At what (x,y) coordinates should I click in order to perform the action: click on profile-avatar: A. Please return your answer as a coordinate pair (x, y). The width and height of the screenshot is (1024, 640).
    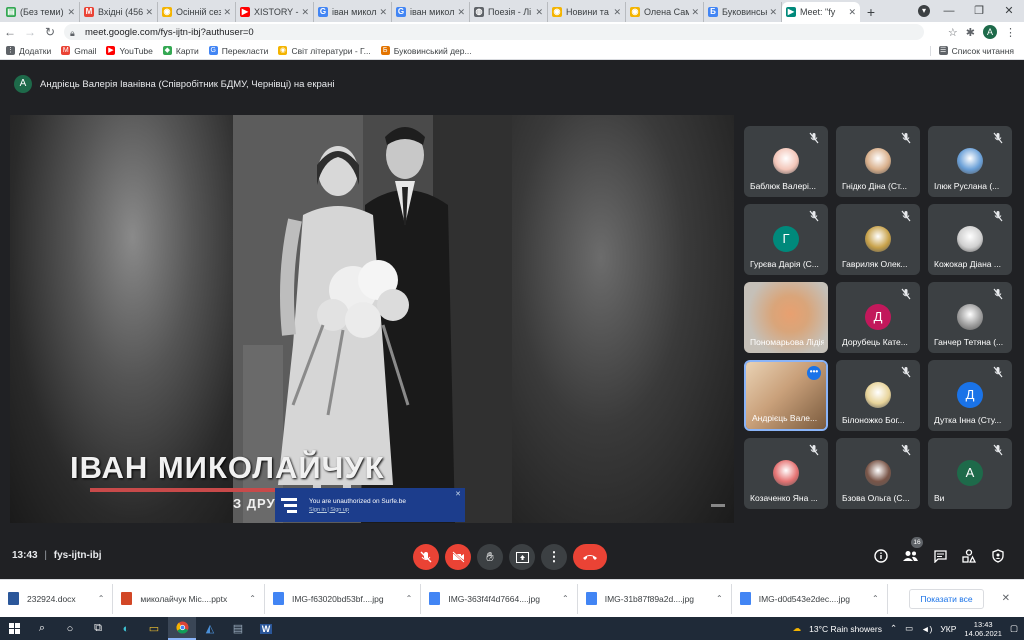
    Looking at the image, I should click on (990, 32).